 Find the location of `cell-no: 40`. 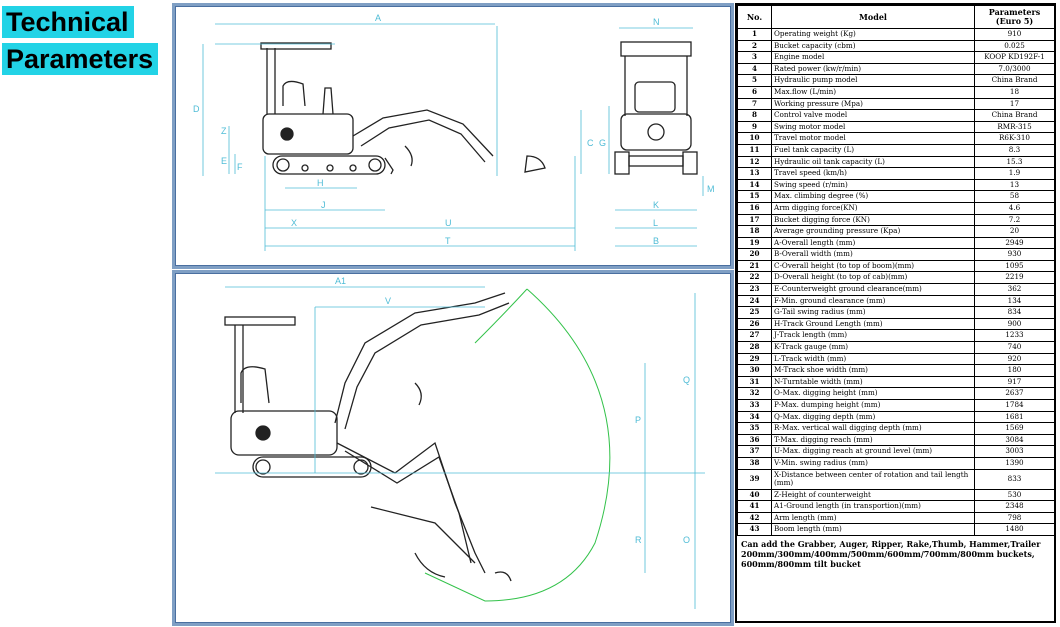

cell-no: 40 is located at coordinates (754, 495).